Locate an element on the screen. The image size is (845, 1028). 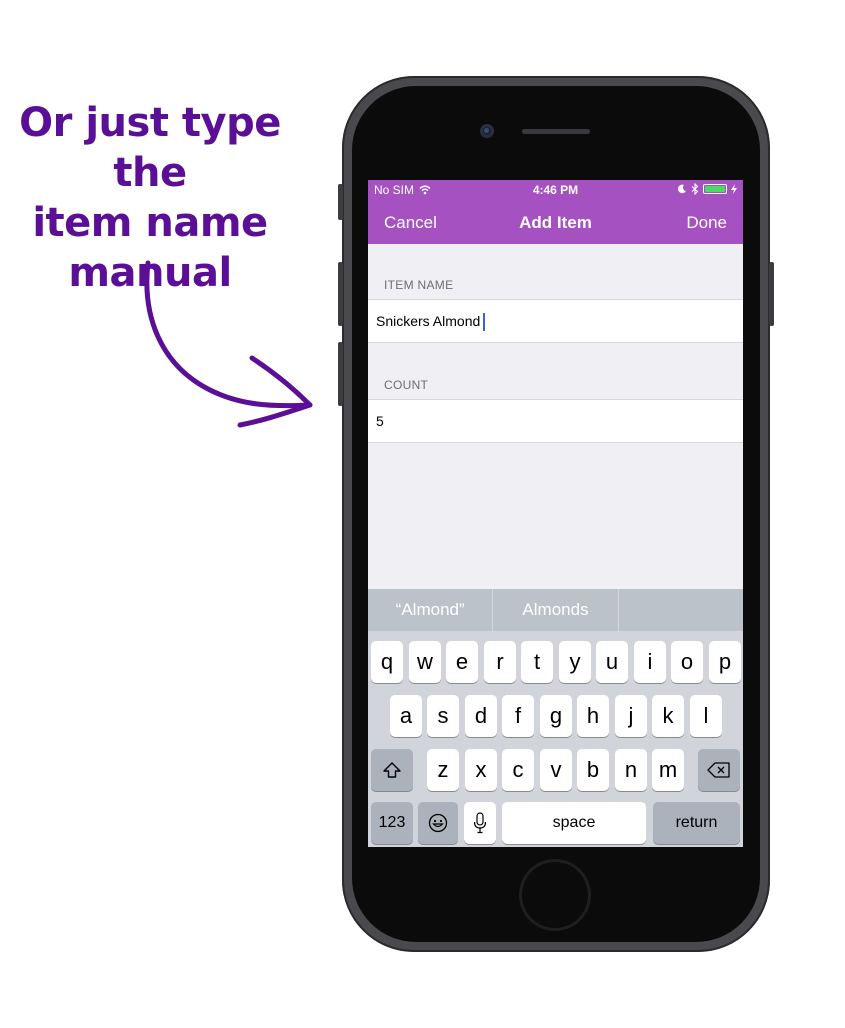
item-name-header: ITEM NAME is located at coordinates (419, 285).